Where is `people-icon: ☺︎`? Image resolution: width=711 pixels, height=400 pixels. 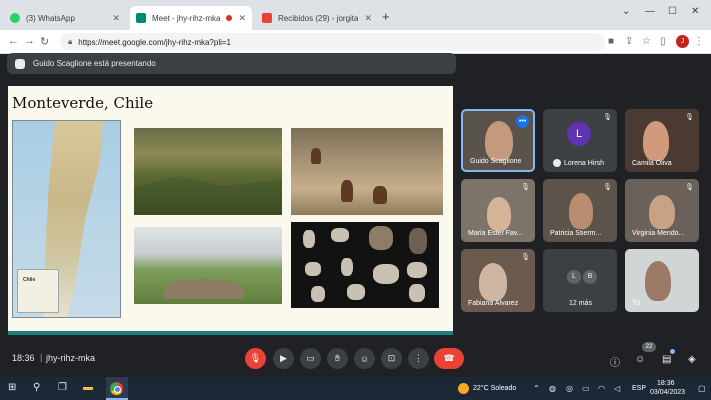
people-icon: ☺︎ is located at coordinates (640, 359).